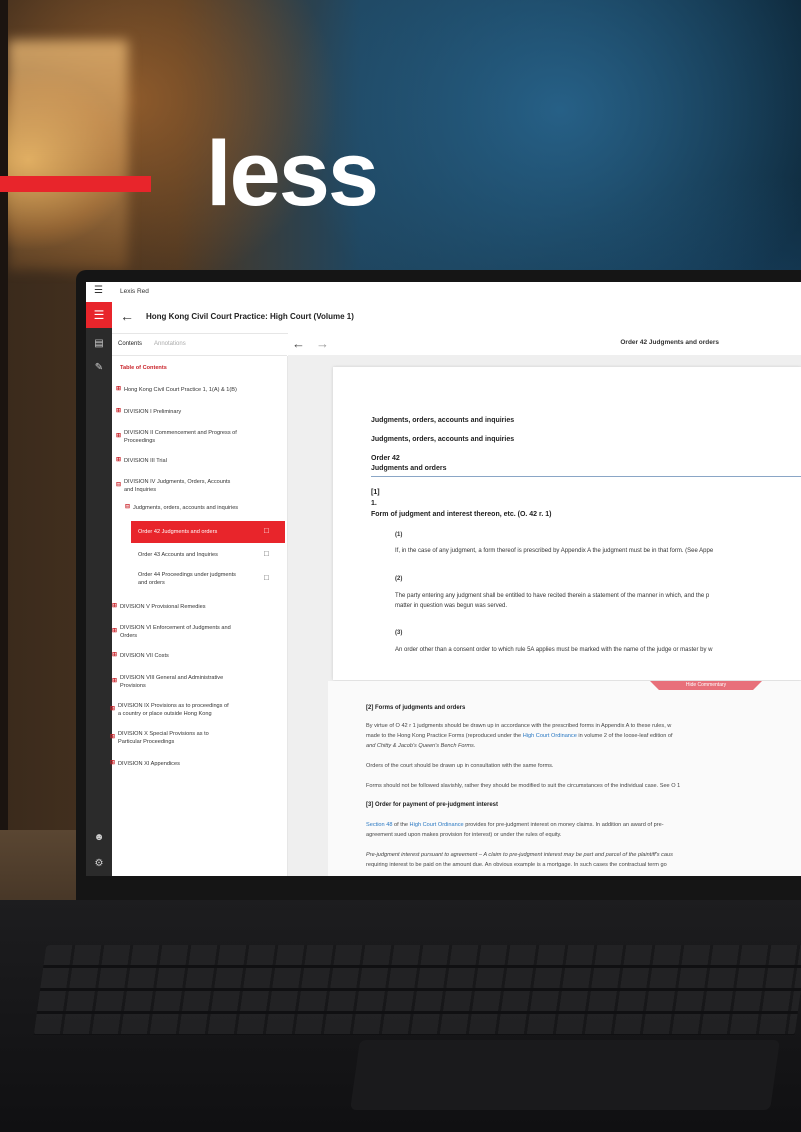  Describe the element at coordinates (98, 290) in the screenshot. I see `hamburger-icon: ☰` at that location.